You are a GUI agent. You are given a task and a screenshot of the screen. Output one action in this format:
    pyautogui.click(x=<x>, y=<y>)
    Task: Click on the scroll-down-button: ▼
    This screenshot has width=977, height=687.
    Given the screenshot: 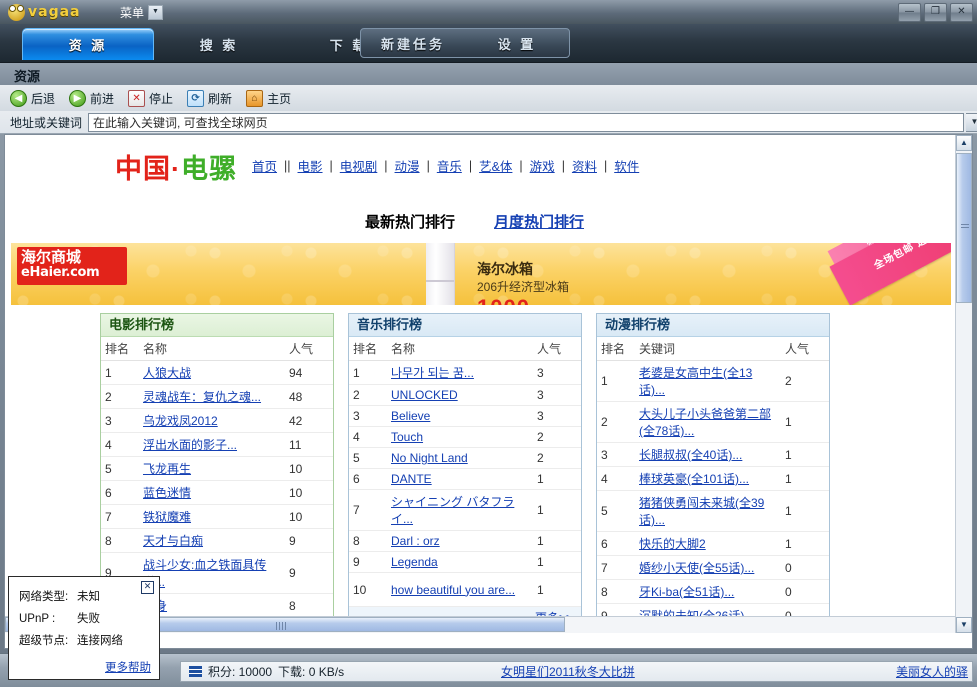 What is the action you would take?
    pyautogui.click(x=964, y=625)
    